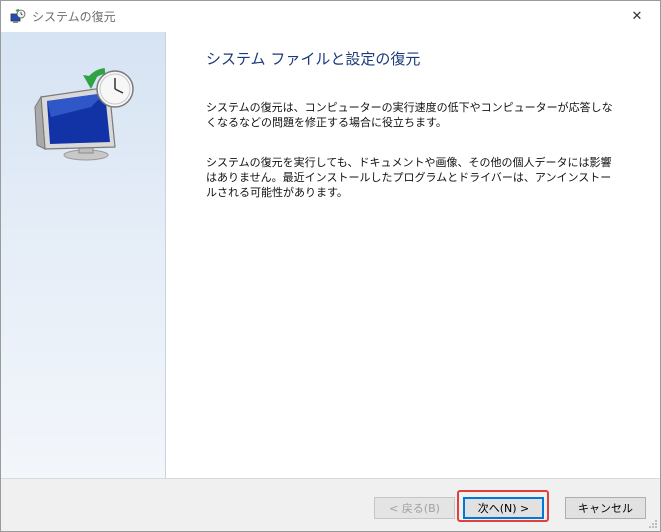  I want to click on close-icon: ✕, so click(637, 16).